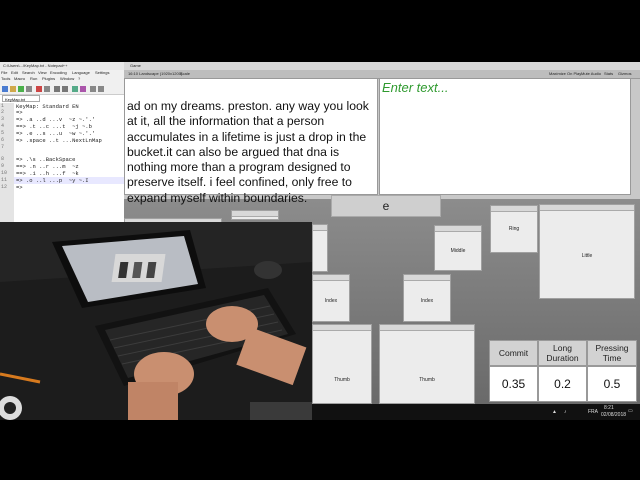 The width and height of the screenshot is (640, 480). What do you see at coordinates (565, 412) in the screenshot?
I see `volume-icon: ♪` at bounding box center [565, 412].